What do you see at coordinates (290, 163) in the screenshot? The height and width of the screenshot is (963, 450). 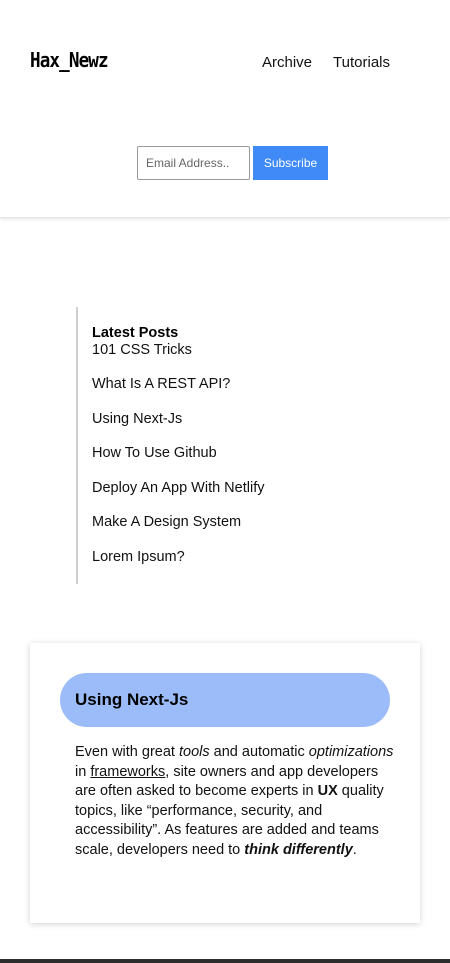 I see `subscribe-button: Subscribe` at bounding box center [290, 163].